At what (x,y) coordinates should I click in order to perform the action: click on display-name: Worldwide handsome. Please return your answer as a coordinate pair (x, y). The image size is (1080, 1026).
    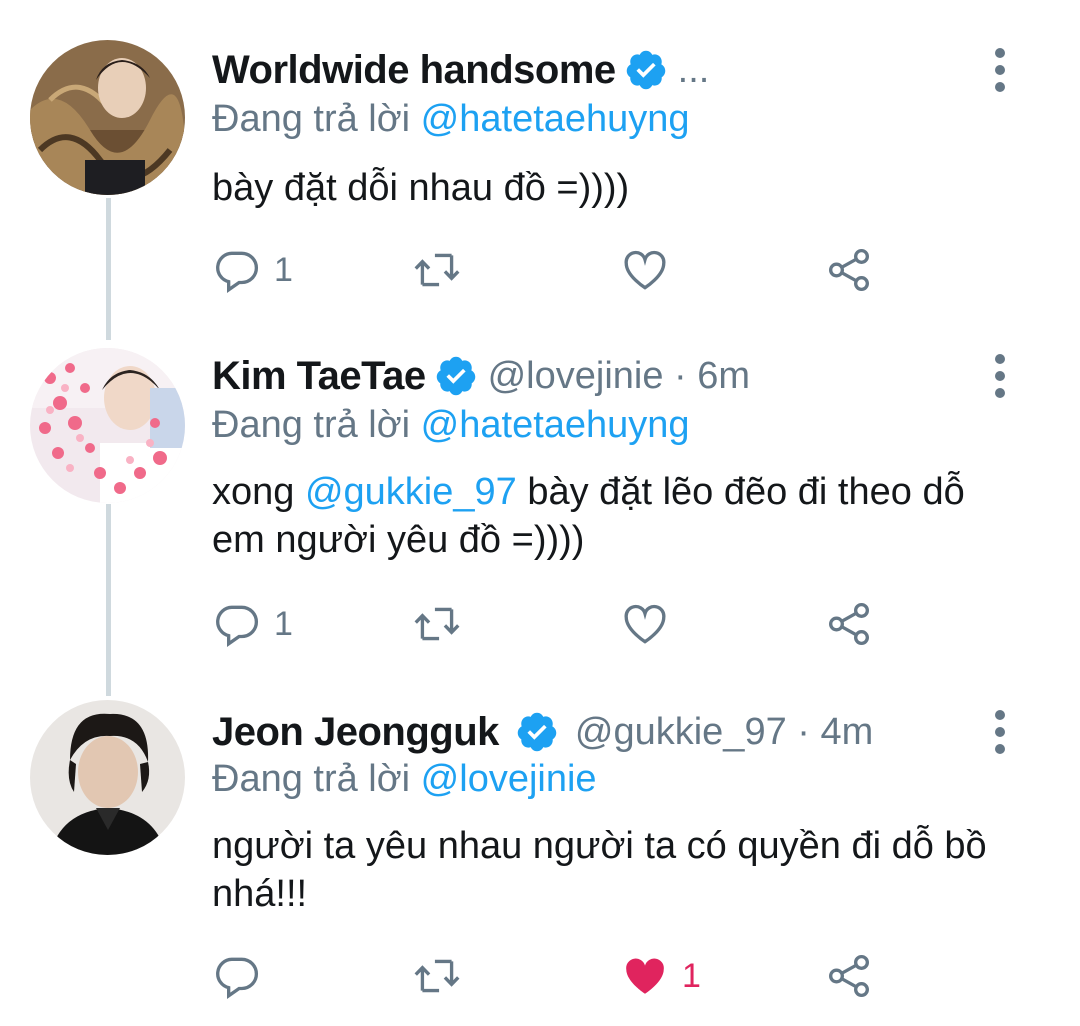
    Looking at the image, I should click on (414, 70).